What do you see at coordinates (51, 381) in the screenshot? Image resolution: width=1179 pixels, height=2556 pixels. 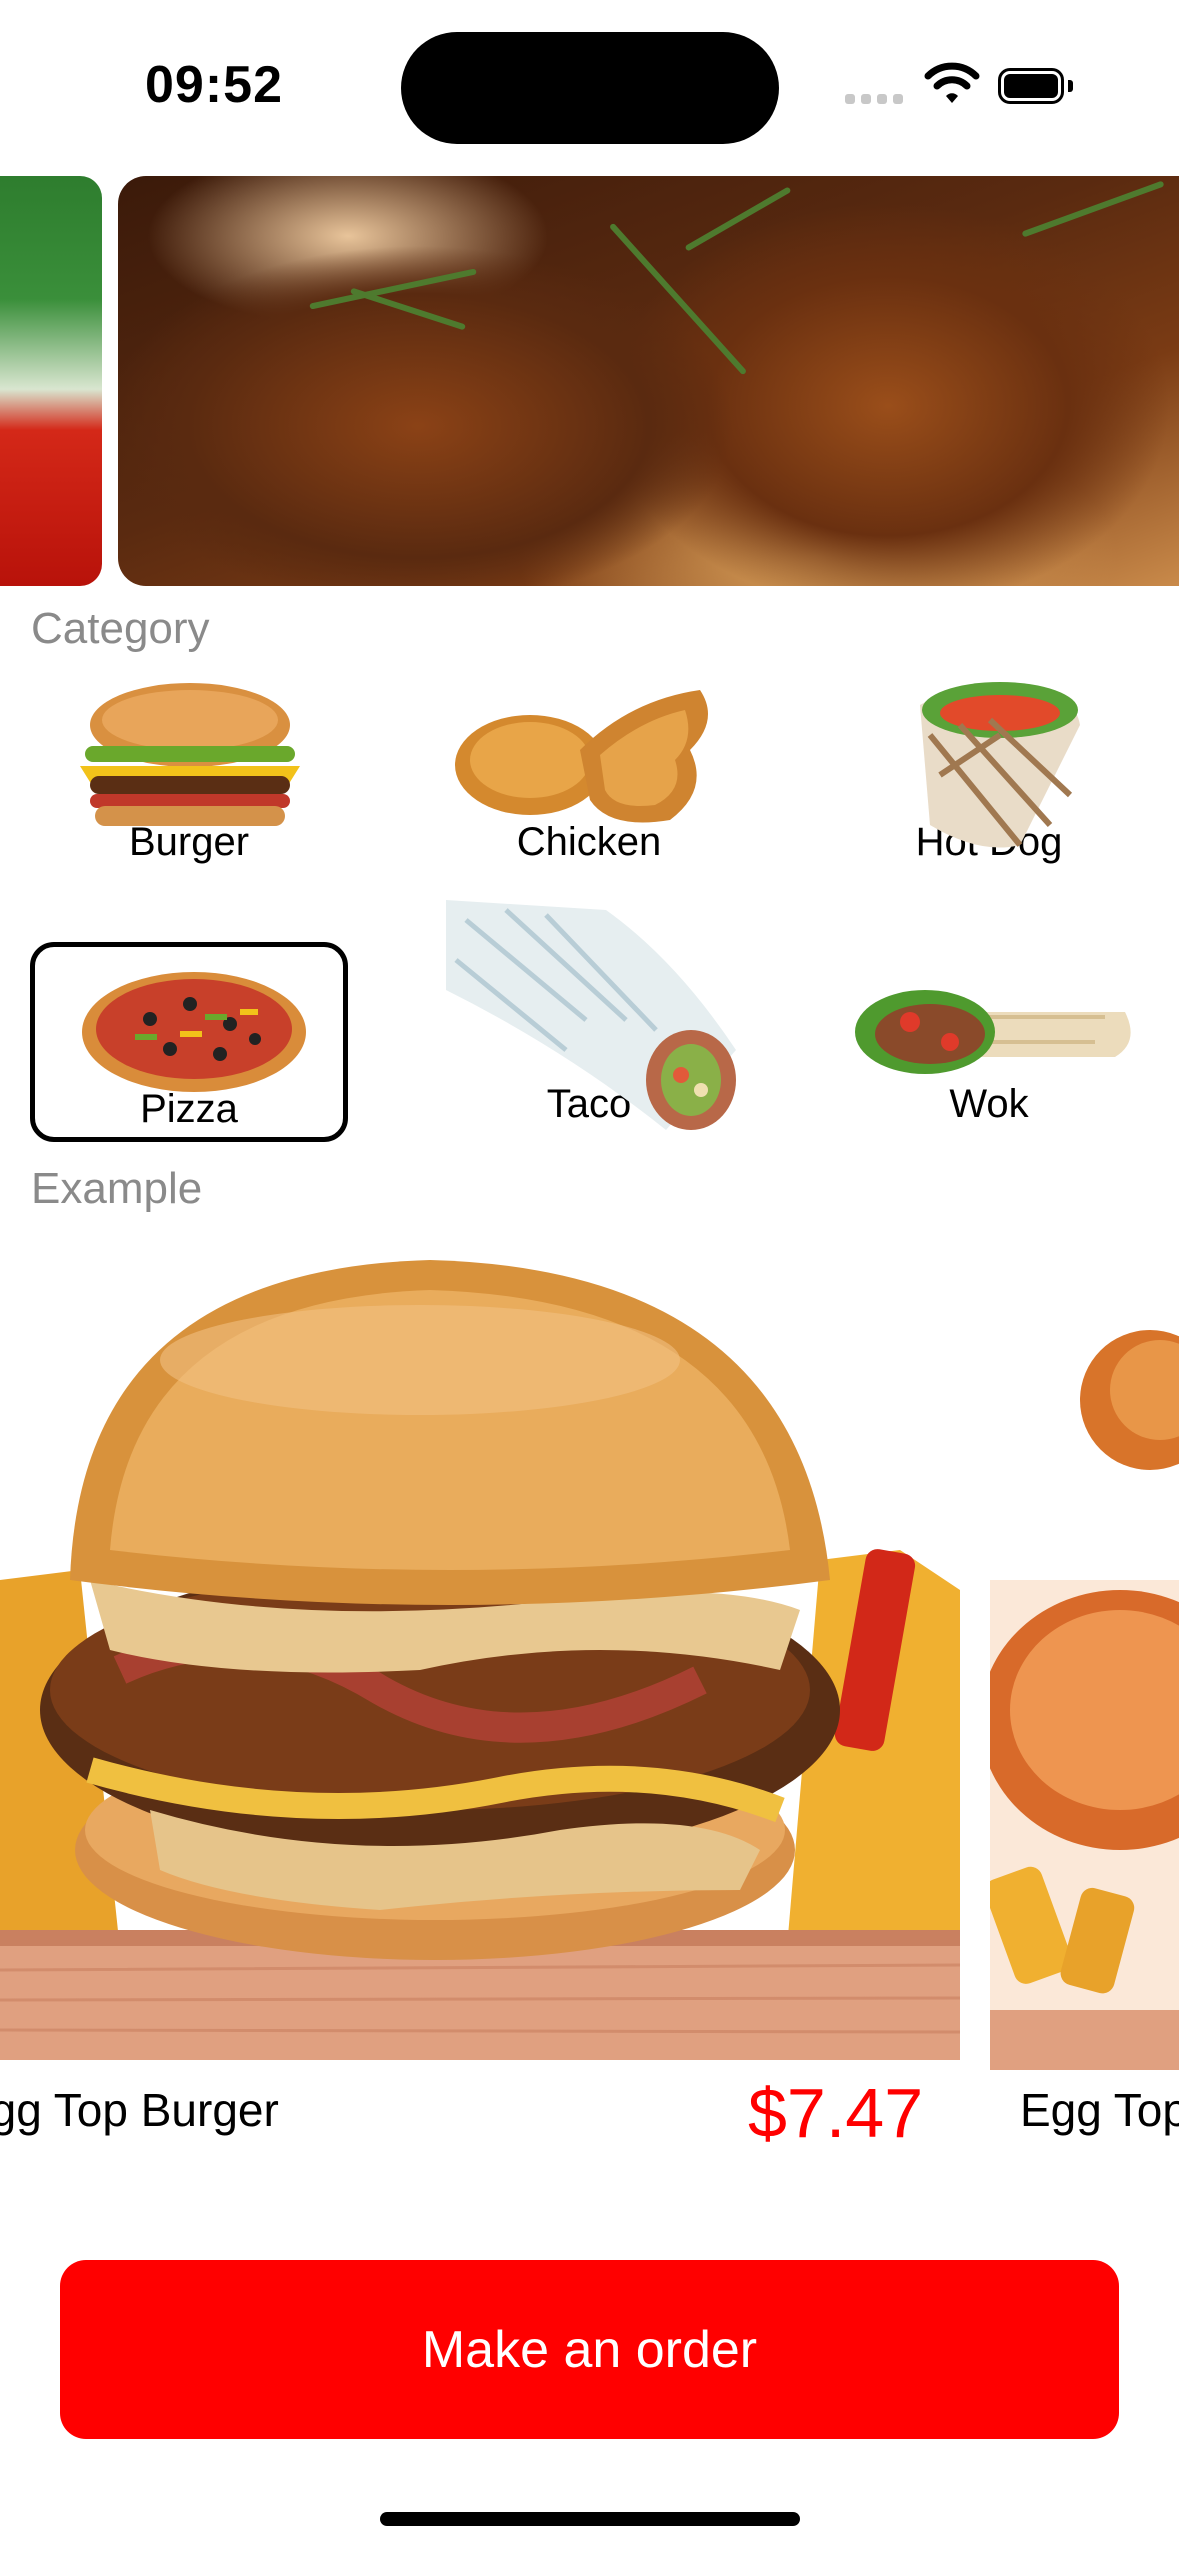 I see `banner-image-previous` at bounding box center [51, 381].